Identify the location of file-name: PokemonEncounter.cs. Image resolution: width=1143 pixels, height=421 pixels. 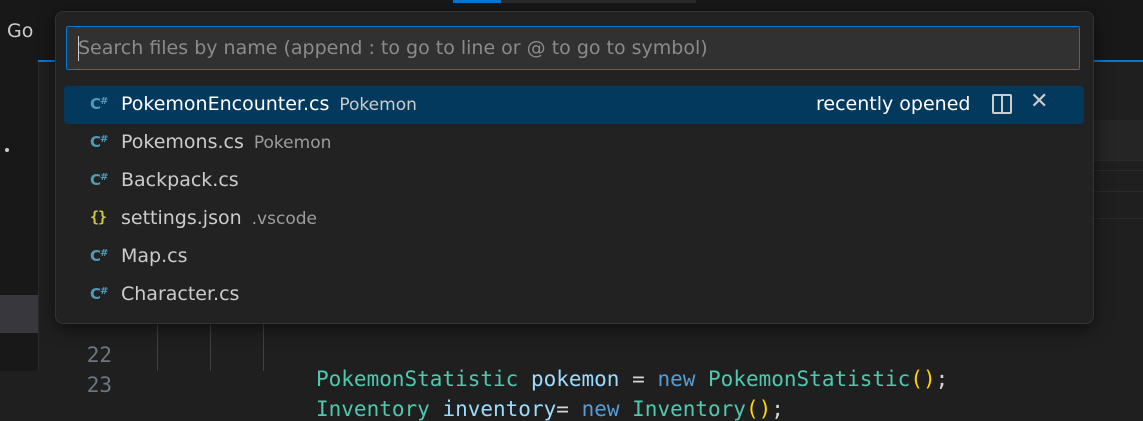
(225, 104).